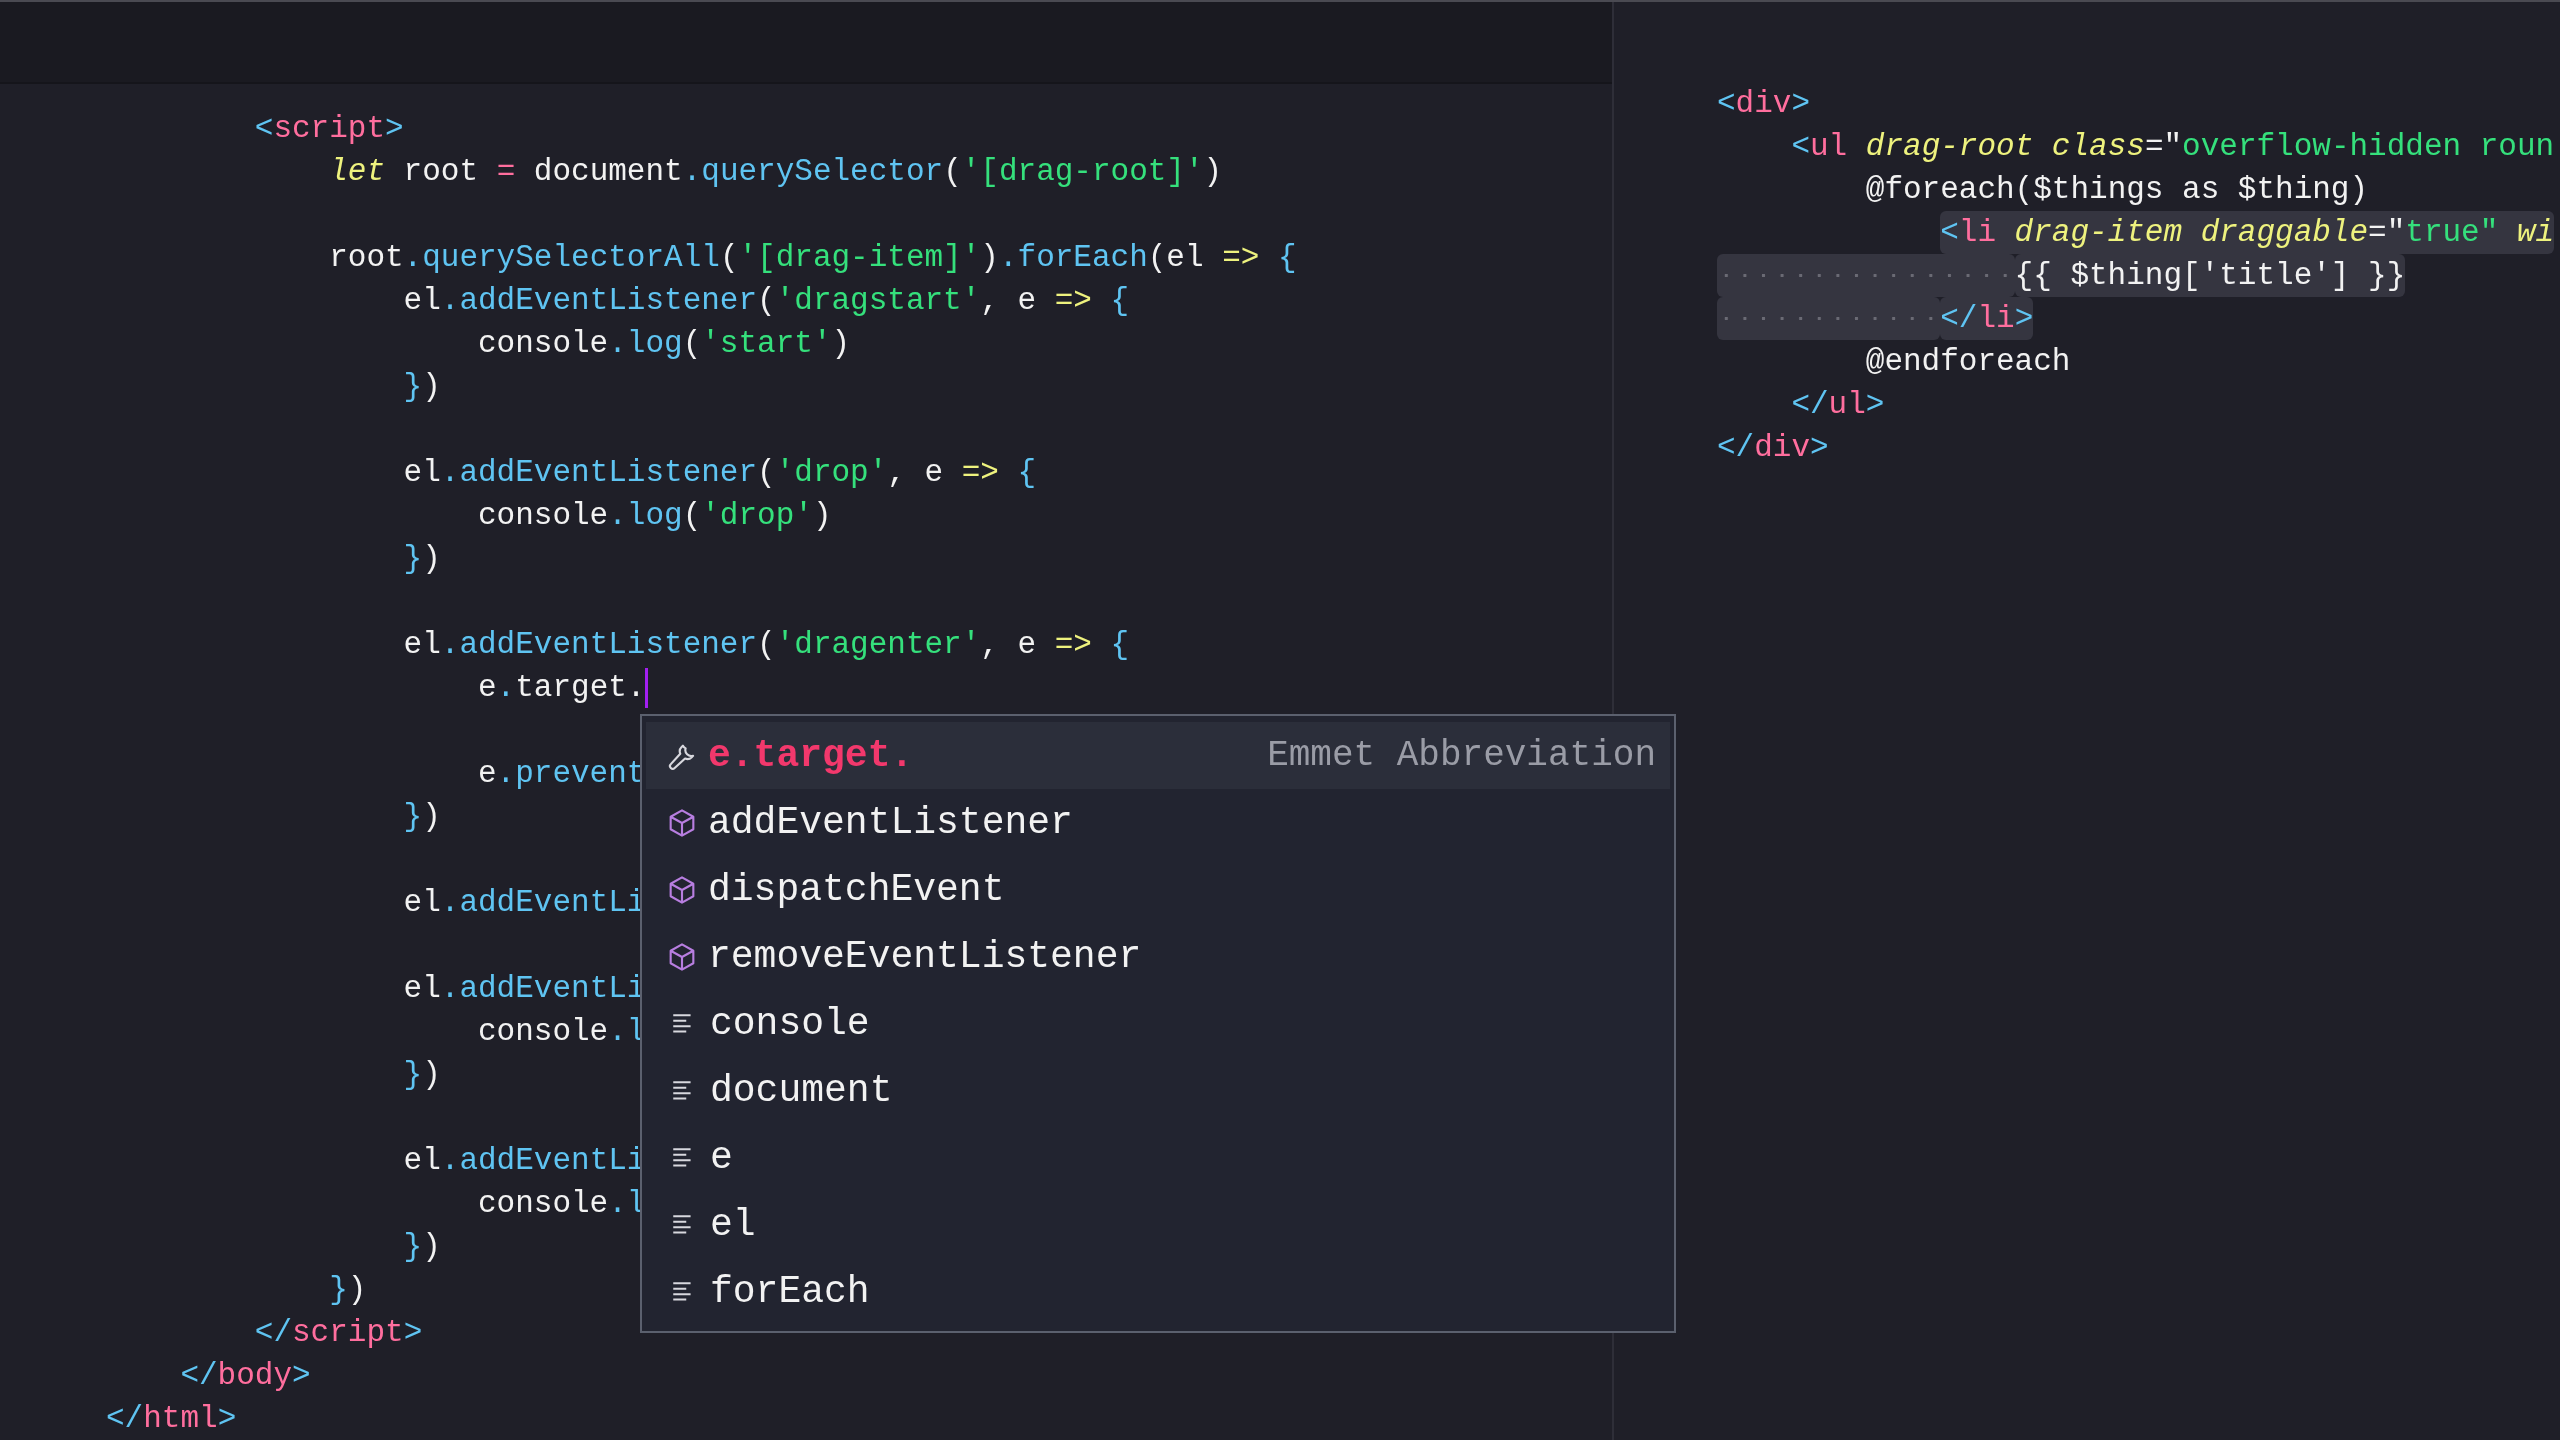 This screenshot has height=1440, width=2560. I want to click on code-line: </div>, so click(1773, 448).